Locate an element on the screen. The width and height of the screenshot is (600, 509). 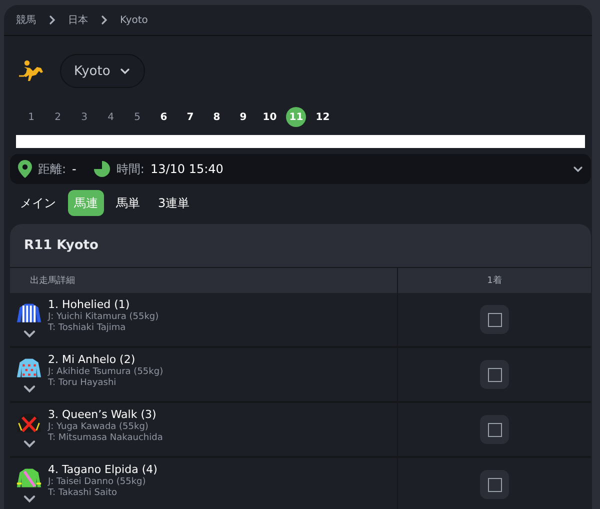
horse-name: 2. Mi Anhelo (2) is located at coordinates (92, 359).